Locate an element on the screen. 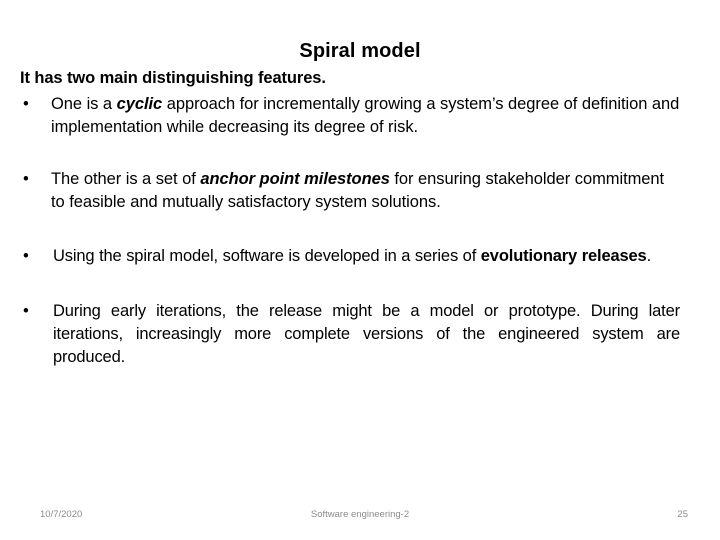  slide-footer: 10/7/2020 Software engineering-2 25 is located at coordinates (360, 518).